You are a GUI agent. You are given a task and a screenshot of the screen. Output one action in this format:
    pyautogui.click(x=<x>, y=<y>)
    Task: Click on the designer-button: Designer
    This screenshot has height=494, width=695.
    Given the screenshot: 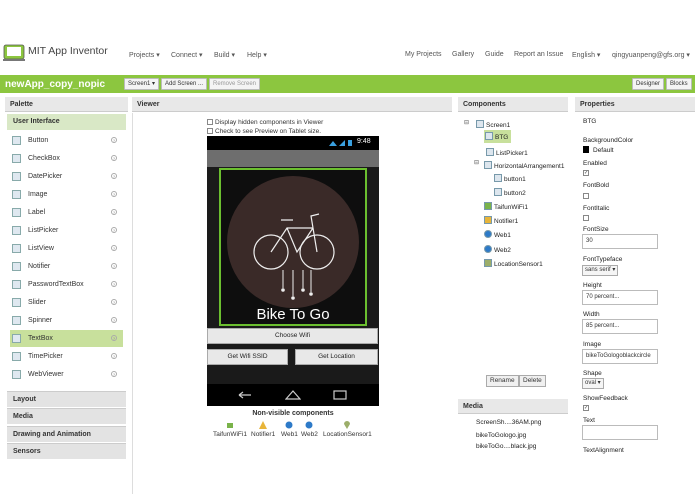 What is the action you would take?
    pyautogui.click(x=648, y=84)
    